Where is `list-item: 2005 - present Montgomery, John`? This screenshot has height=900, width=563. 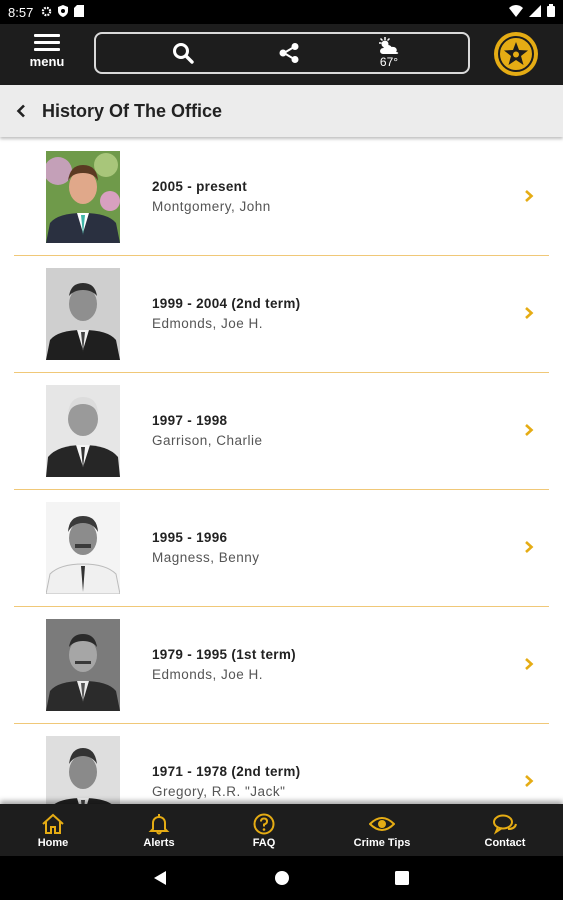 list-item: 2005 - present Montgomery, John is located at coordinates (281, 197).